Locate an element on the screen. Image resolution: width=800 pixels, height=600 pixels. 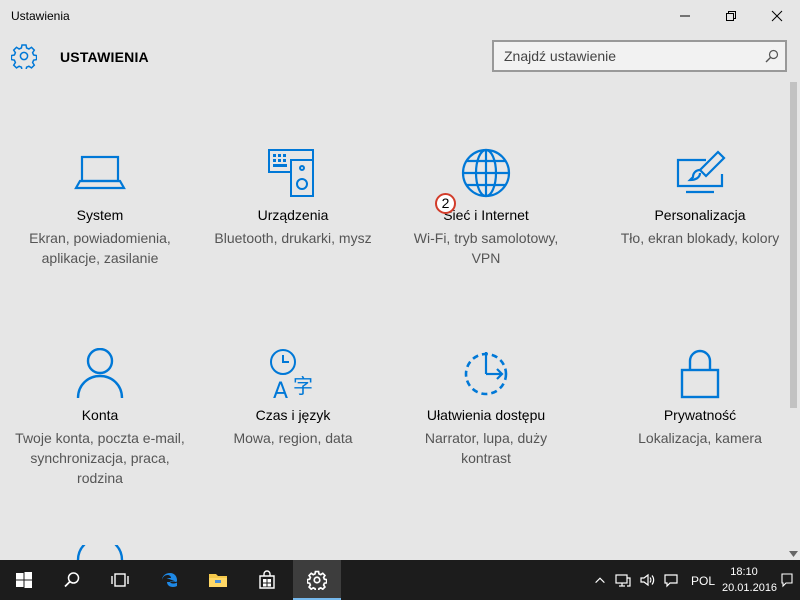
tile-name: Urządzenia is located at coordinates (293, 215).